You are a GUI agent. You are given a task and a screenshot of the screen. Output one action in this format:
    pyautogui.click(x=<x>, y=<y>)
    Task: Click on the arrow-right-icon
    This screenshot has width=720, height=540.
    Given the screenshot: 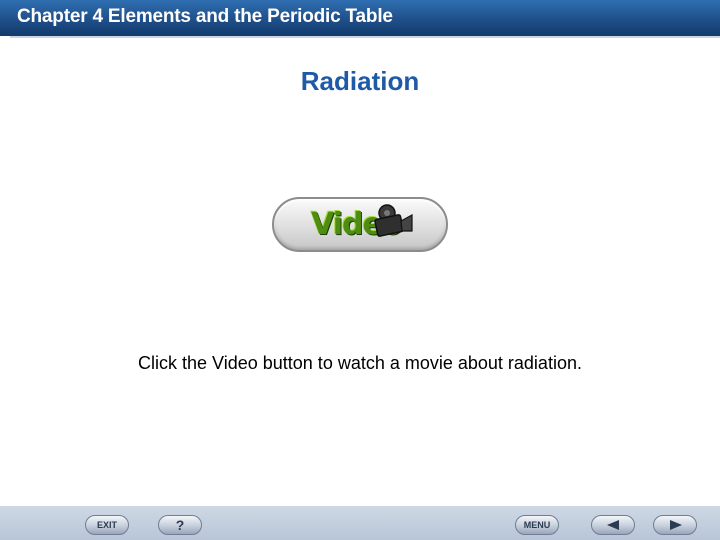 What is the action you would take?
    pyautogui.click(x=676, y=525)
    